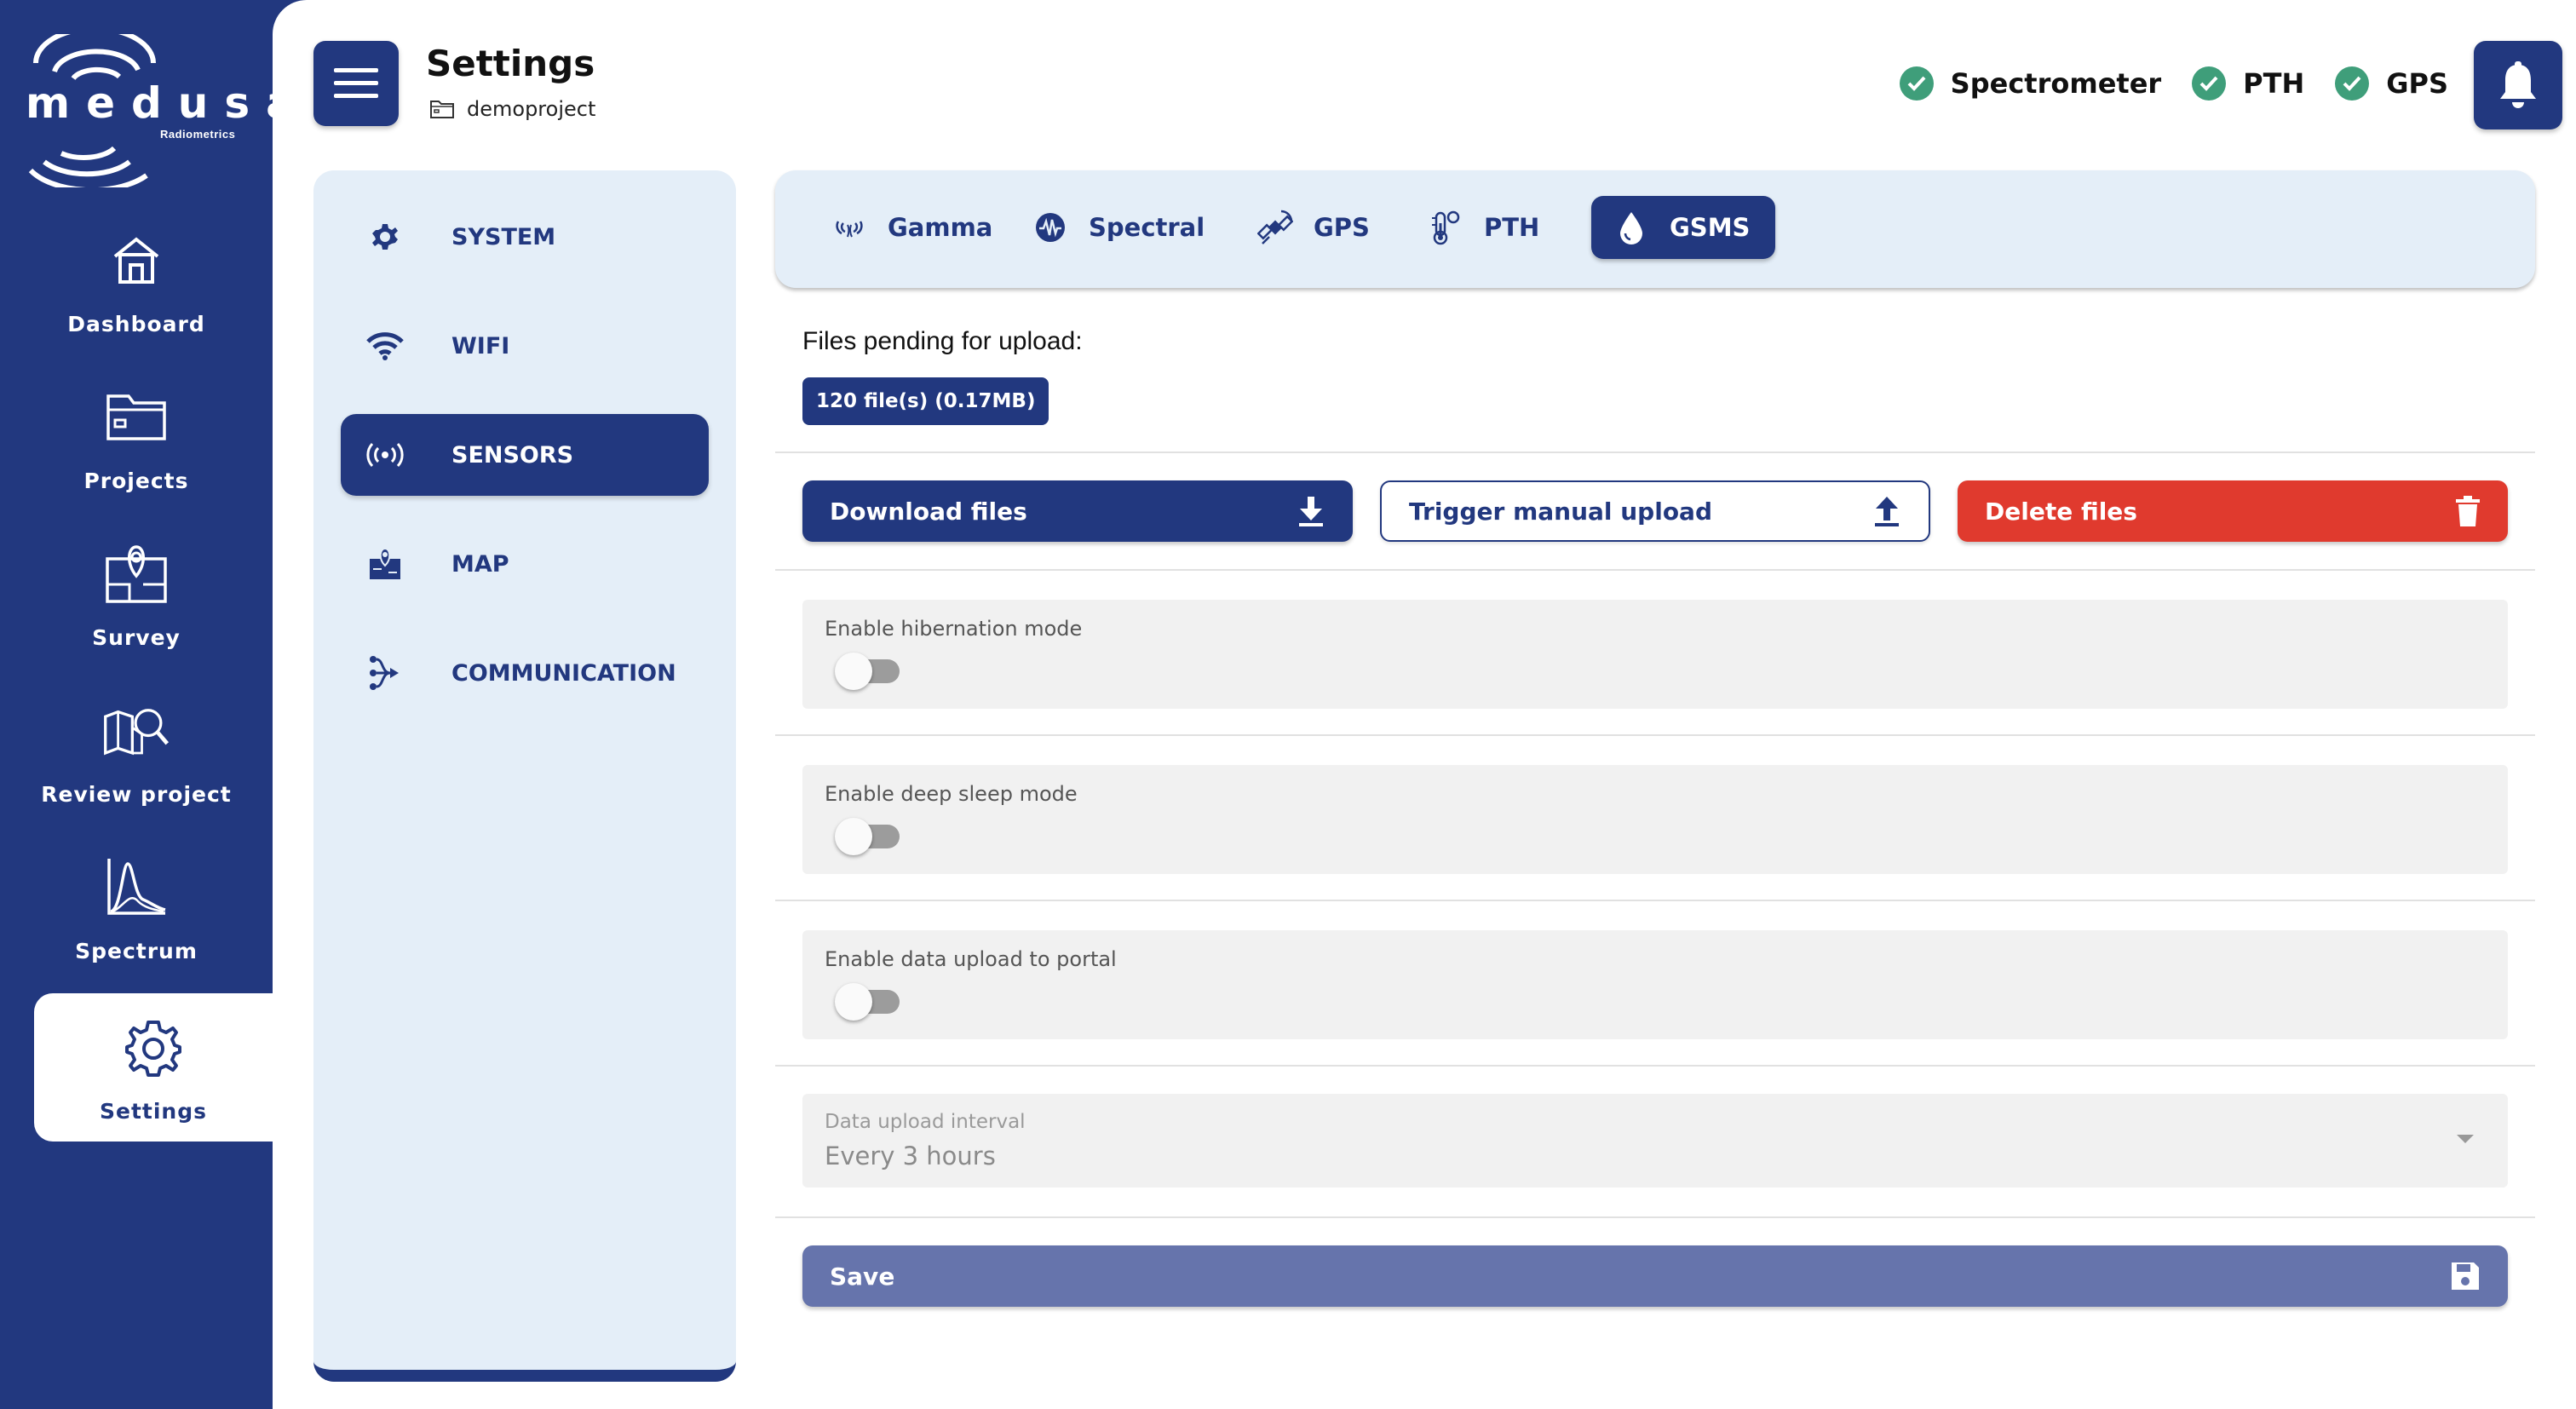  Describe the element at coordinates (512, 455) in the screenshot. I see `category-label: SENSORS` at that location.